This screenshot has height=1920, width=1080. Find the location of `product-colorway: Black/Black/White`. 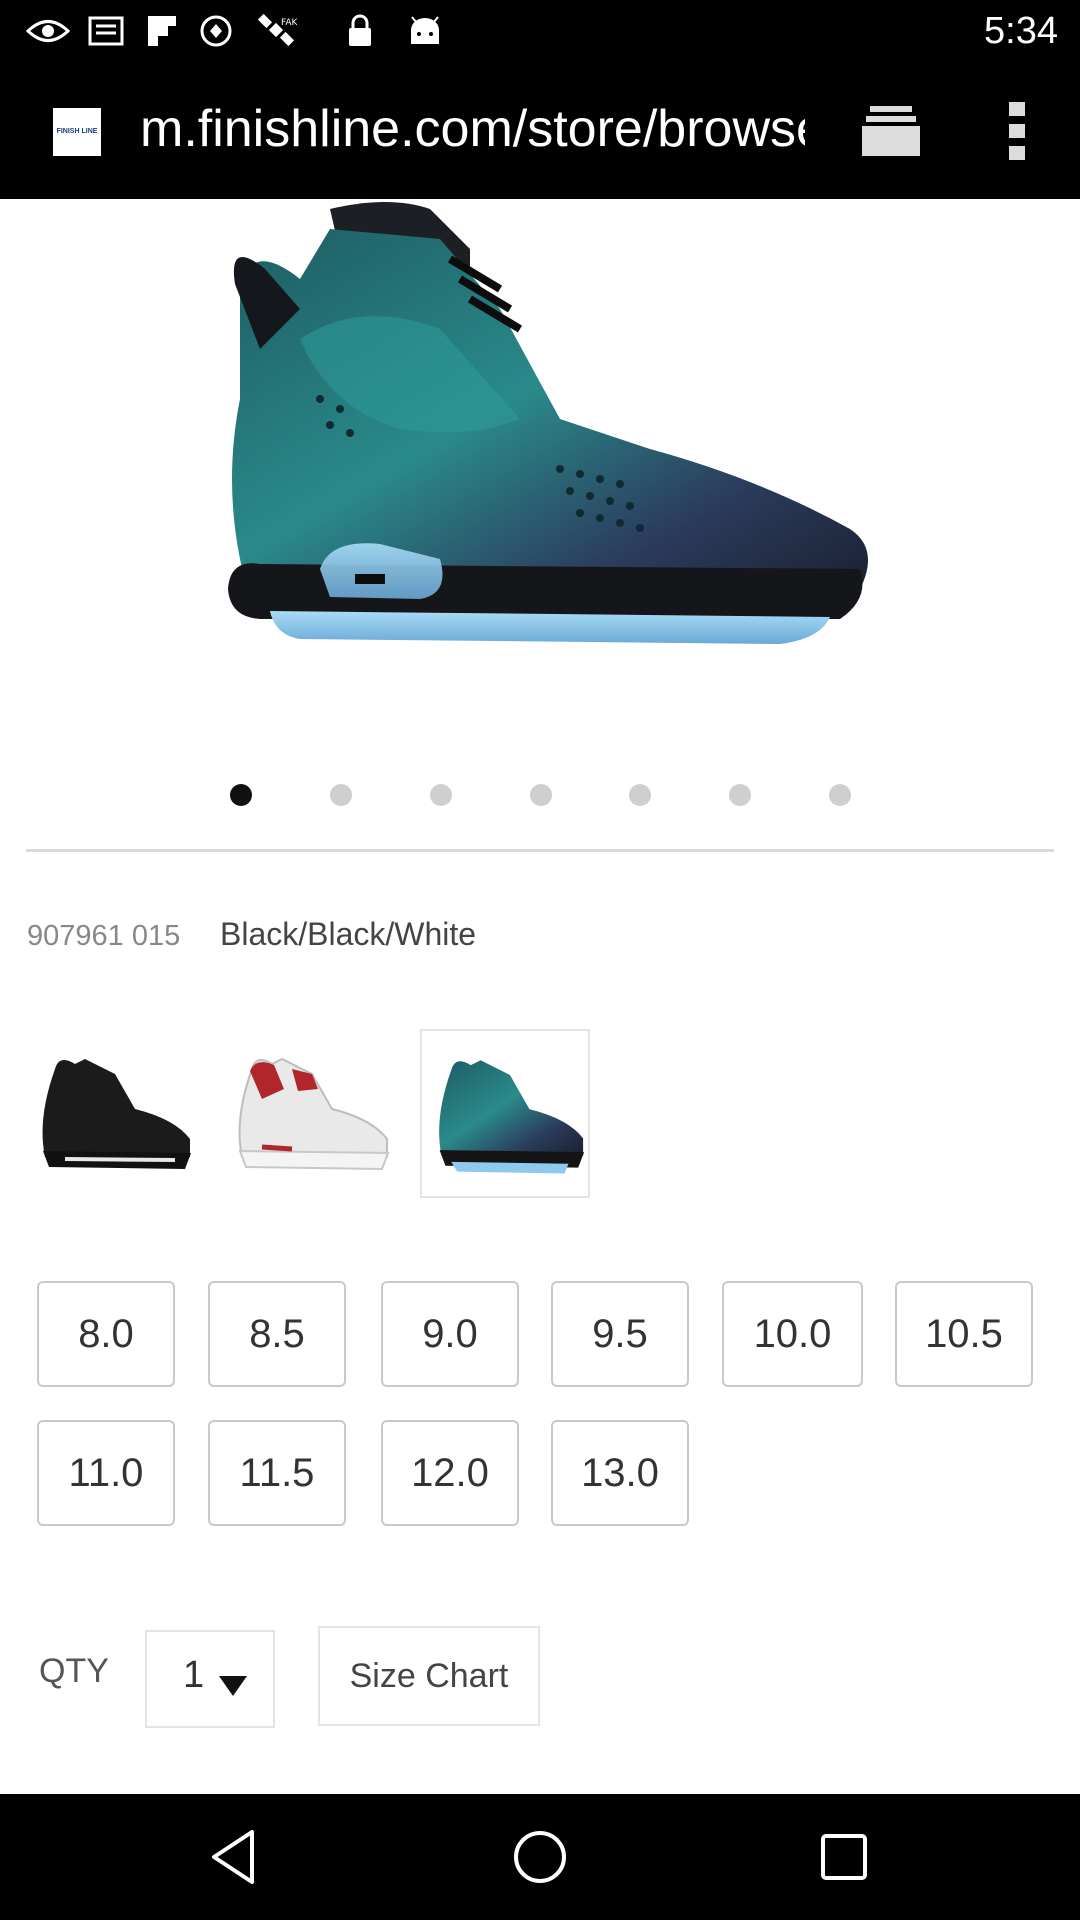

product-colorway: Black/Black/White is located at coordinates (348, 934).